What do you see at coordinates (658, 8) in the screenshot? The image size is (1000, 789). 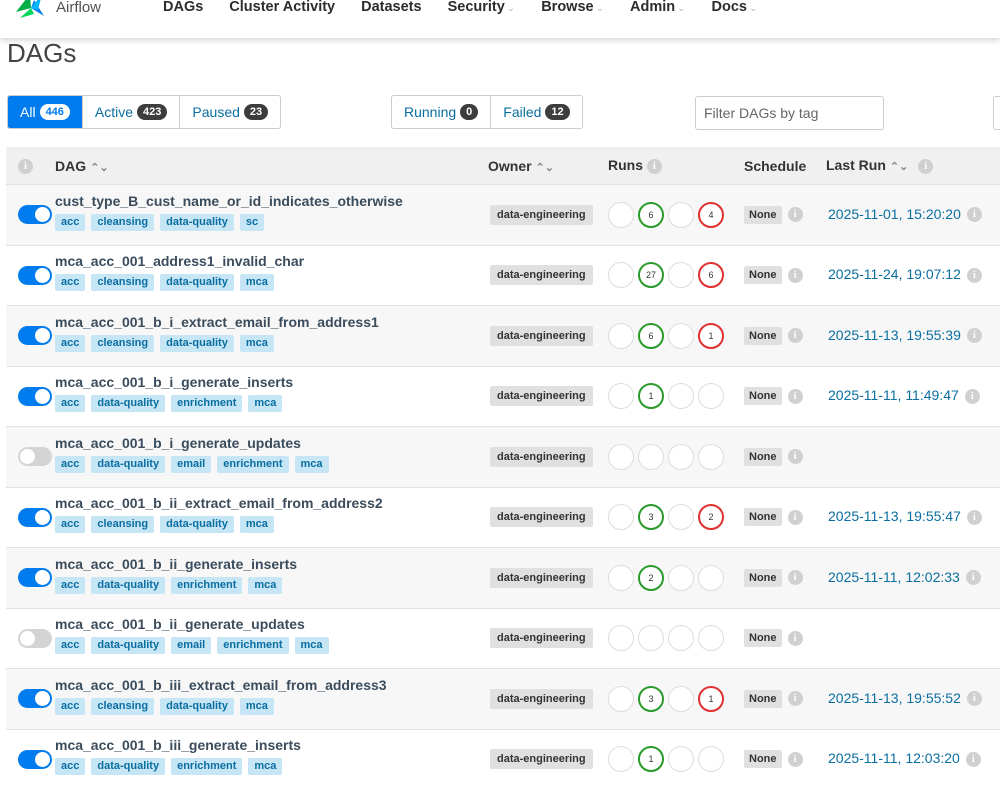 I see `nav-link-admin: Admin ⌄` at bounding box center [658, 8].